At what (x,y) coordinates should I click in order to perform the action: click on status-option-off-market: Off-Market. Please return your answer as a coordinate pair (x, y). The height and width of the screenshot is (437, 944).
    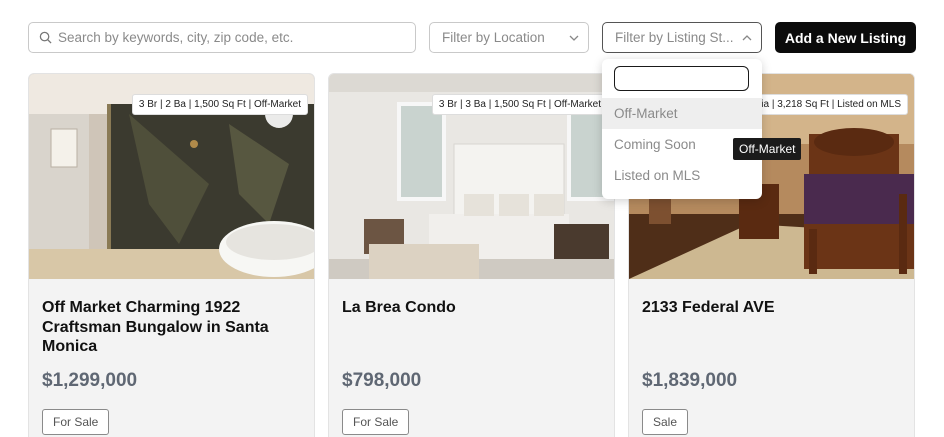
    Looking at the image, I should click on (682, 113).